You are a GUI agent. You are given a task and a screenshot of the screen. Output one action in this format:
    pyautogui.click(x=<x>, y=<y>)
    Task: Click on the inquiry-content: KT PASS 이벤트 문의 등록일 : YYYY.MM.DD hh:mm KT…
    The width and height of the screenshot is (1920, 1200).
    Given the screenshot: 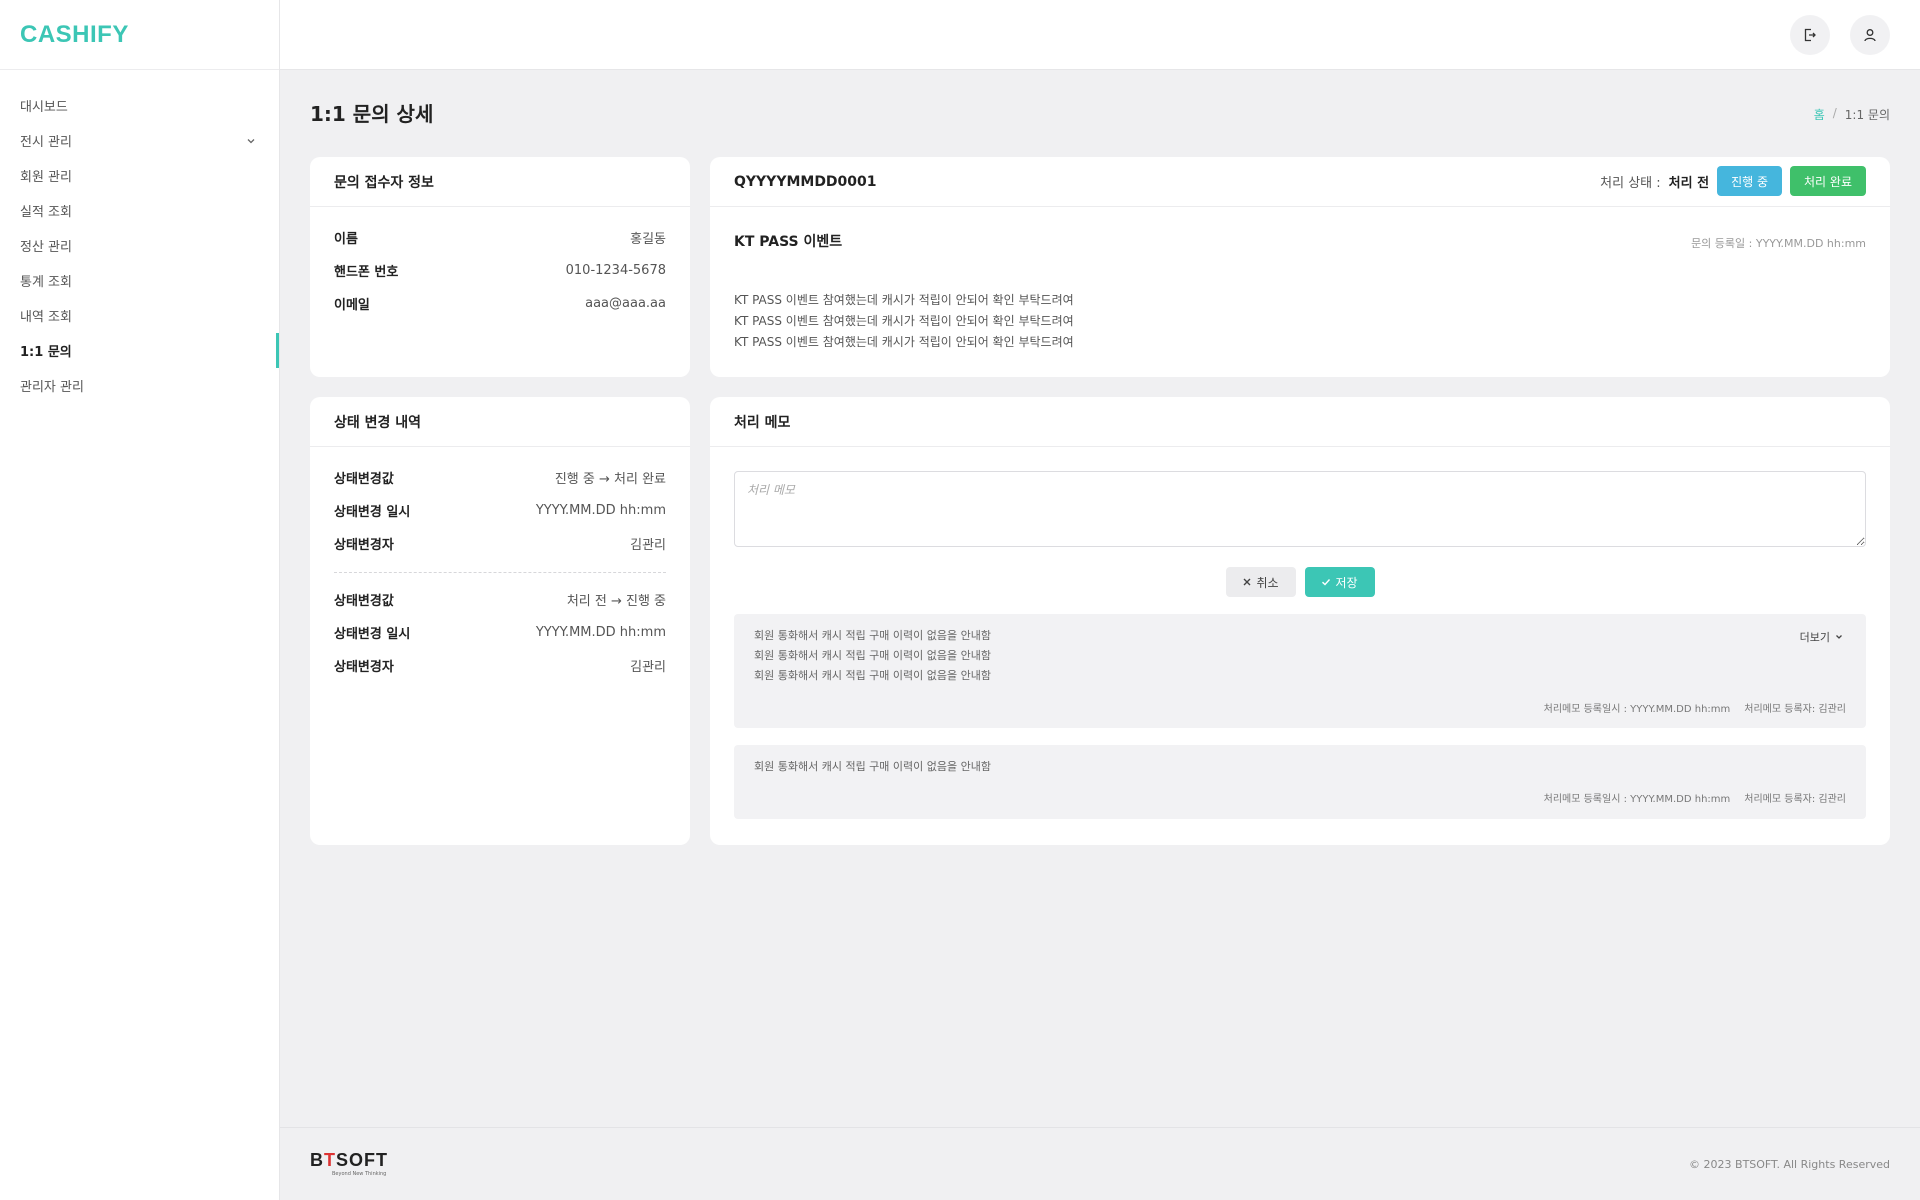 What is the action you would take?
    pyautogui.click(x=1300, y=292)
    